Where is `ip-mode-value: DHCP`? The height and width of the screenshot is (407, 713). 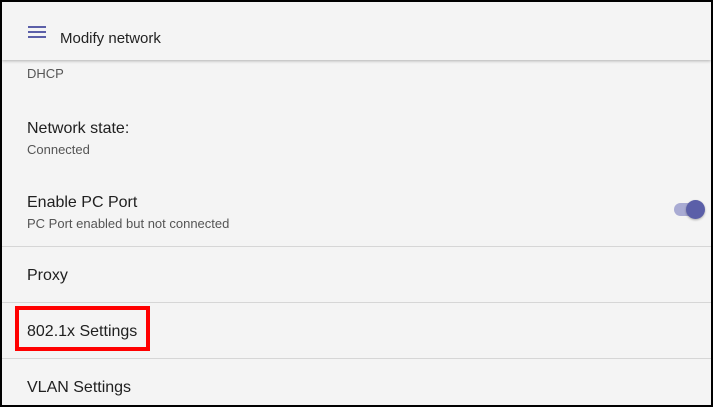 ip-mode-value: DHCP is located at coordinates (45, 73).